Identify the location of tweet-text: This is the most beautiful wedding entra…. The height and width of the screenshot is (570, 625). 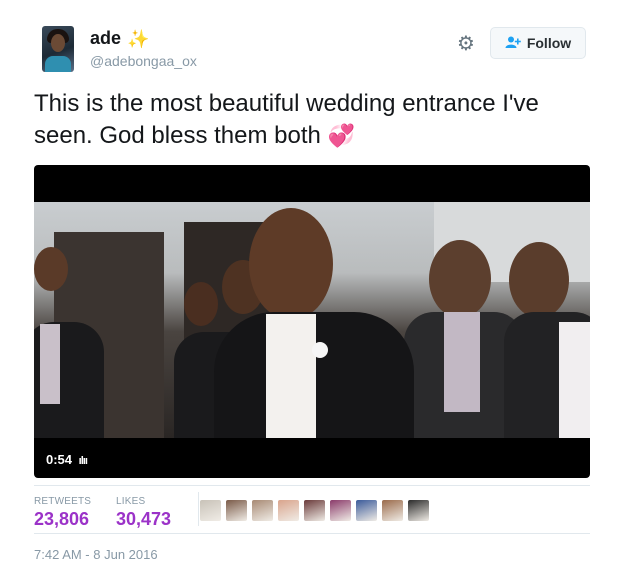
(314, 120).